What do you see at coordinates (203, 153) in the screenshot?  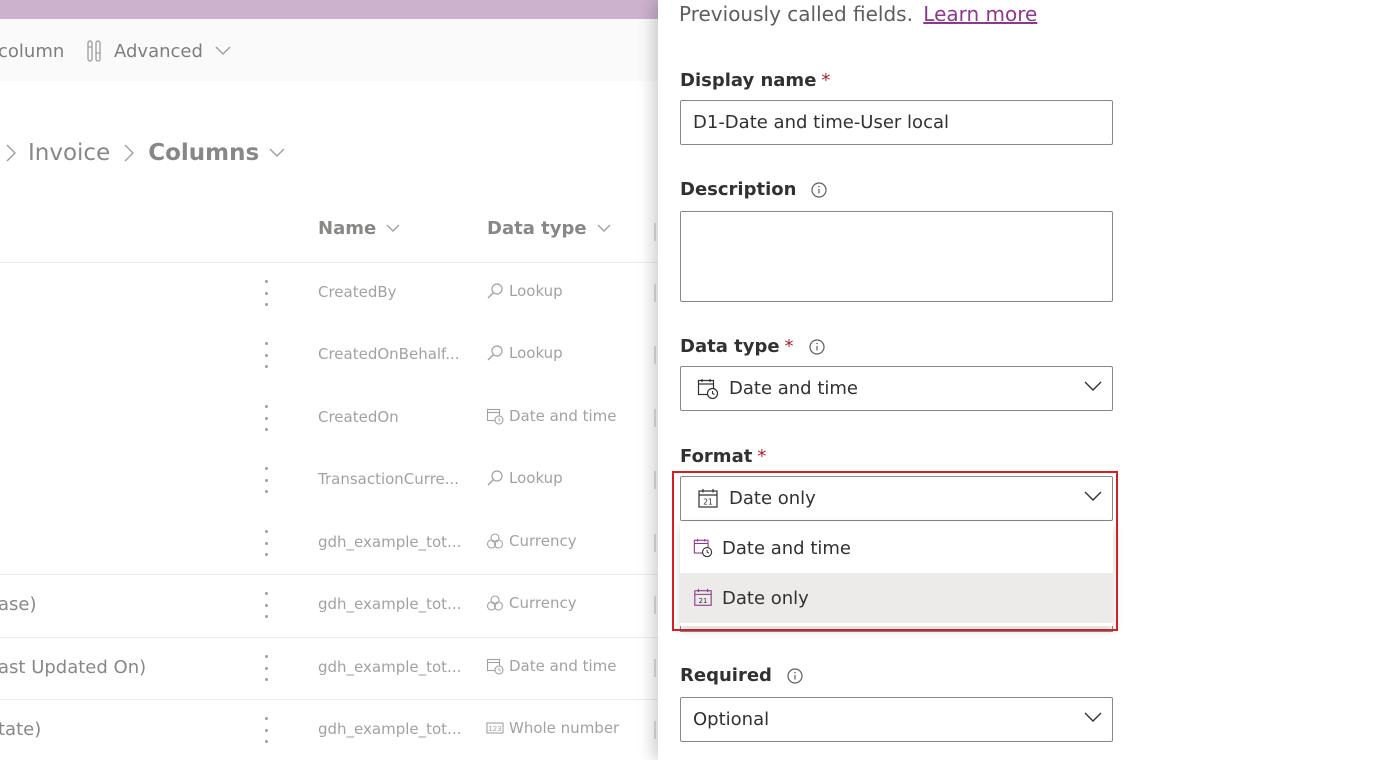 I see `breadcrumb-current: Columns` at bounding box center [203, 153].